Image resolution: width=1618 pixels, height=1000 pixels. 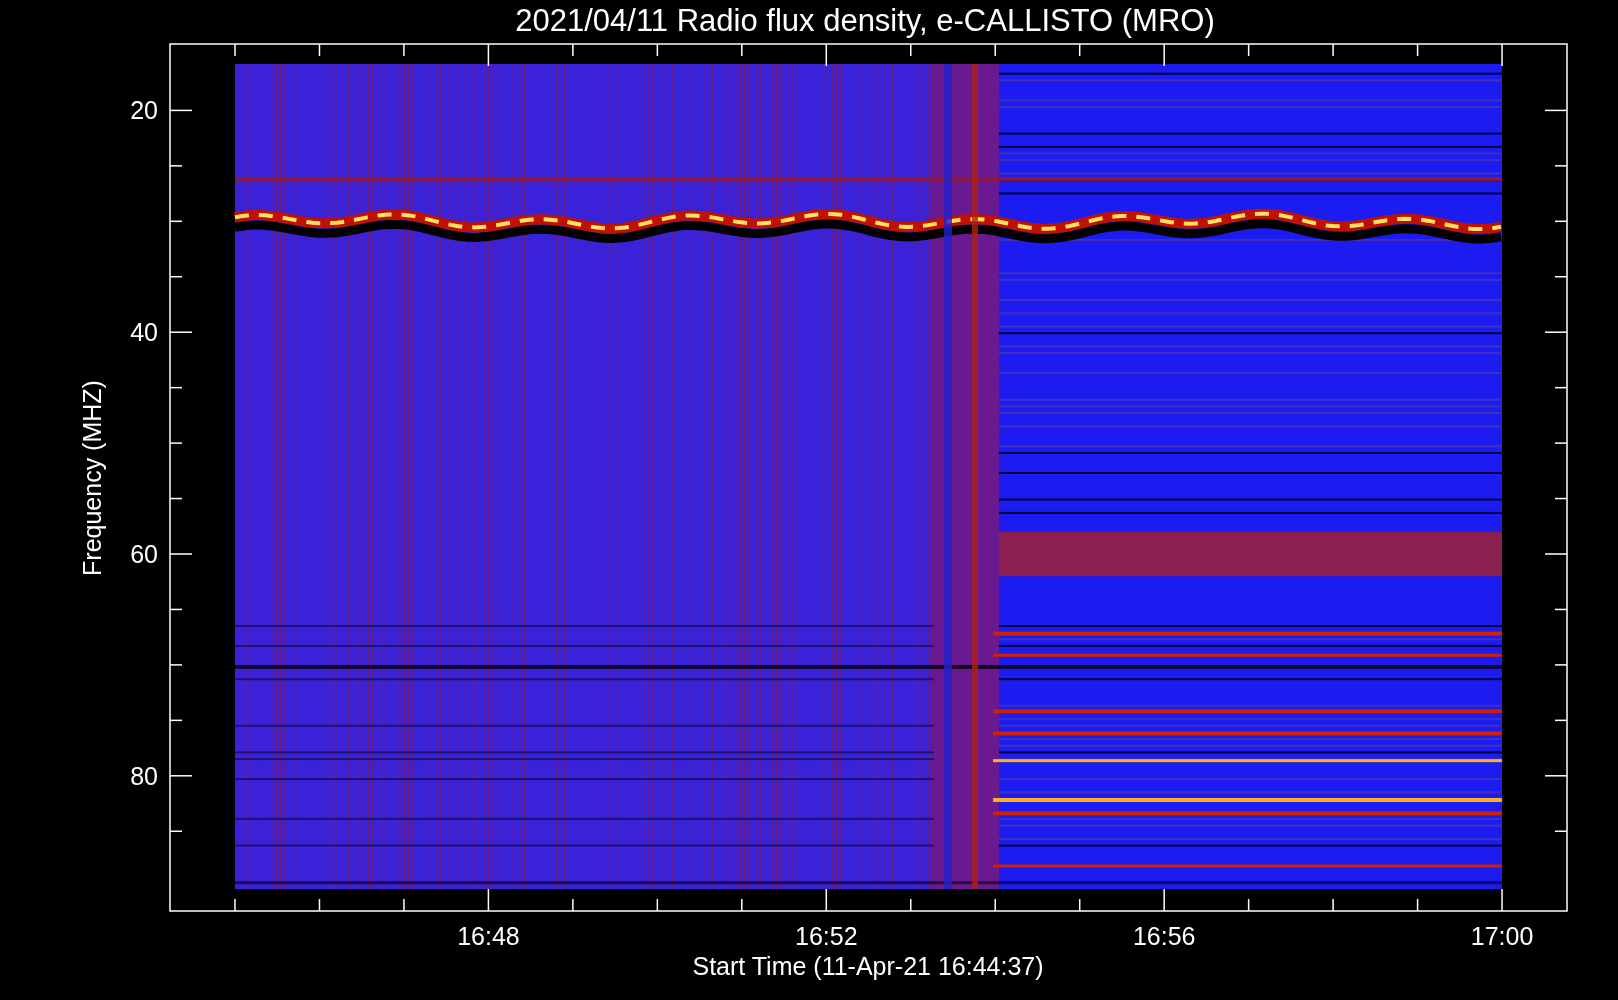 I want to click on y-tick-label: 40, so click(x=144, y=332).